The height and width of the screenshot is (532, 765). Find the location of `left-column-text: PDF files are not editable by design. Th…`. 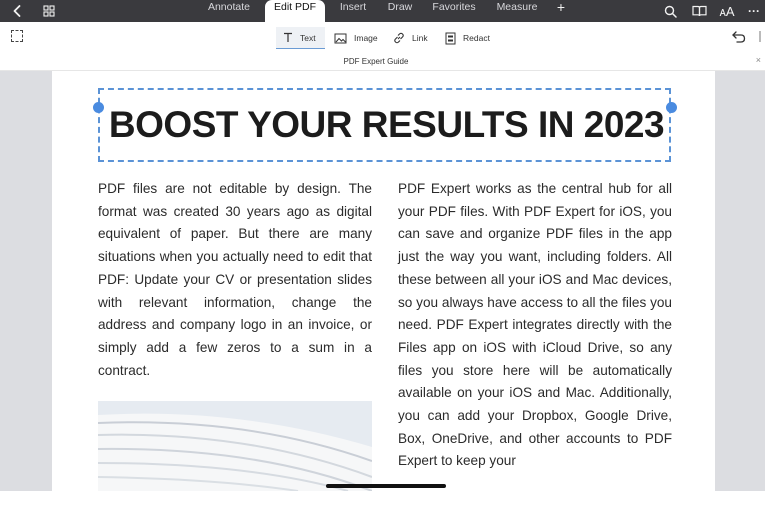

left-column-text: PDF files are not editable by design. Th… is located at coordinates (235, 280).